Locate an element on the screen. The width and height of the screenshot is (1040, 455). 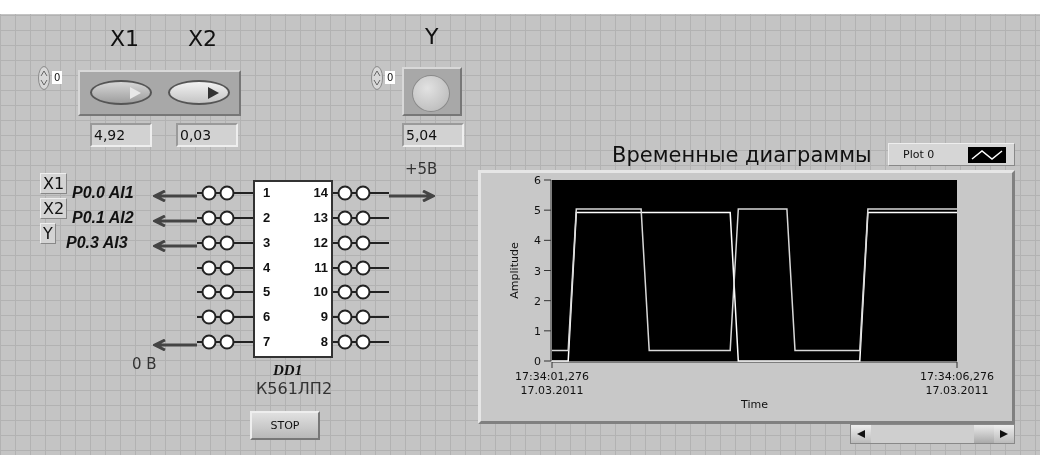
chip-designator: DD1 is located at coordinates (288, 370).